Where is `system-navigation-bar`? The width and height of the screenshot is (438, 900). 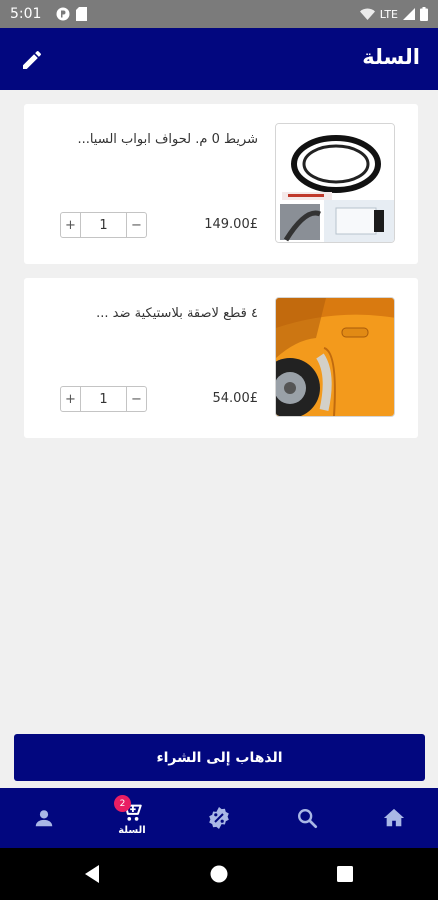
system-navigation-bar is located at coordinates (219, 874).